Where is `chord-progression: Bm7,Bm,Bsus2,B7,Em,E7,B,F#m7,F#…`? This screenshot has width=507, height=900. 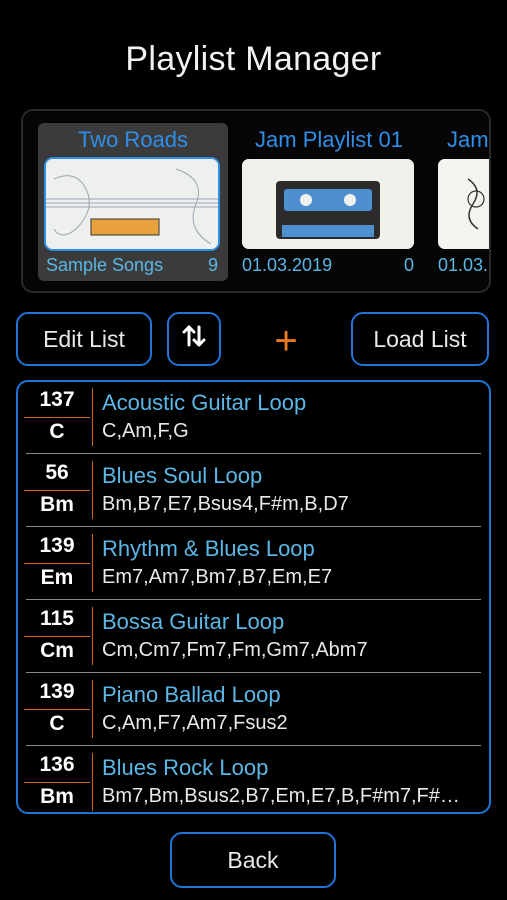 chord-progression: Bm7,Bm,Bsus2,B7,Em,E7,B,F#m7,F#… is located at coordinates (281, 796).